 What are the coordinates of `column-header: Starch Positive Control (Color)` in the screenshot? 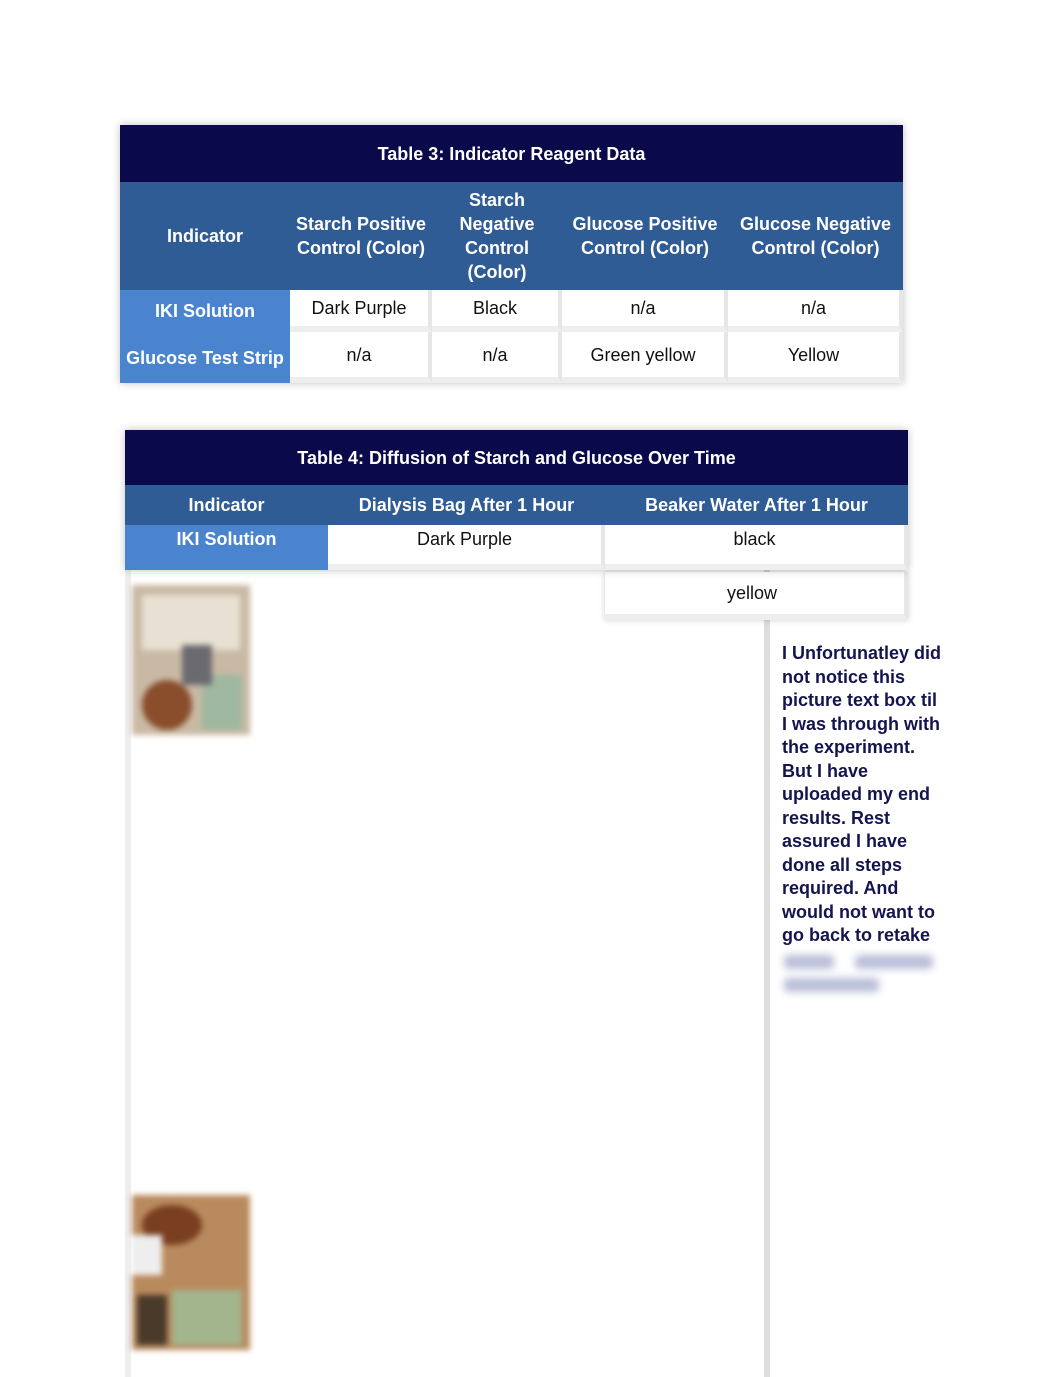 It's located at (361, 236).